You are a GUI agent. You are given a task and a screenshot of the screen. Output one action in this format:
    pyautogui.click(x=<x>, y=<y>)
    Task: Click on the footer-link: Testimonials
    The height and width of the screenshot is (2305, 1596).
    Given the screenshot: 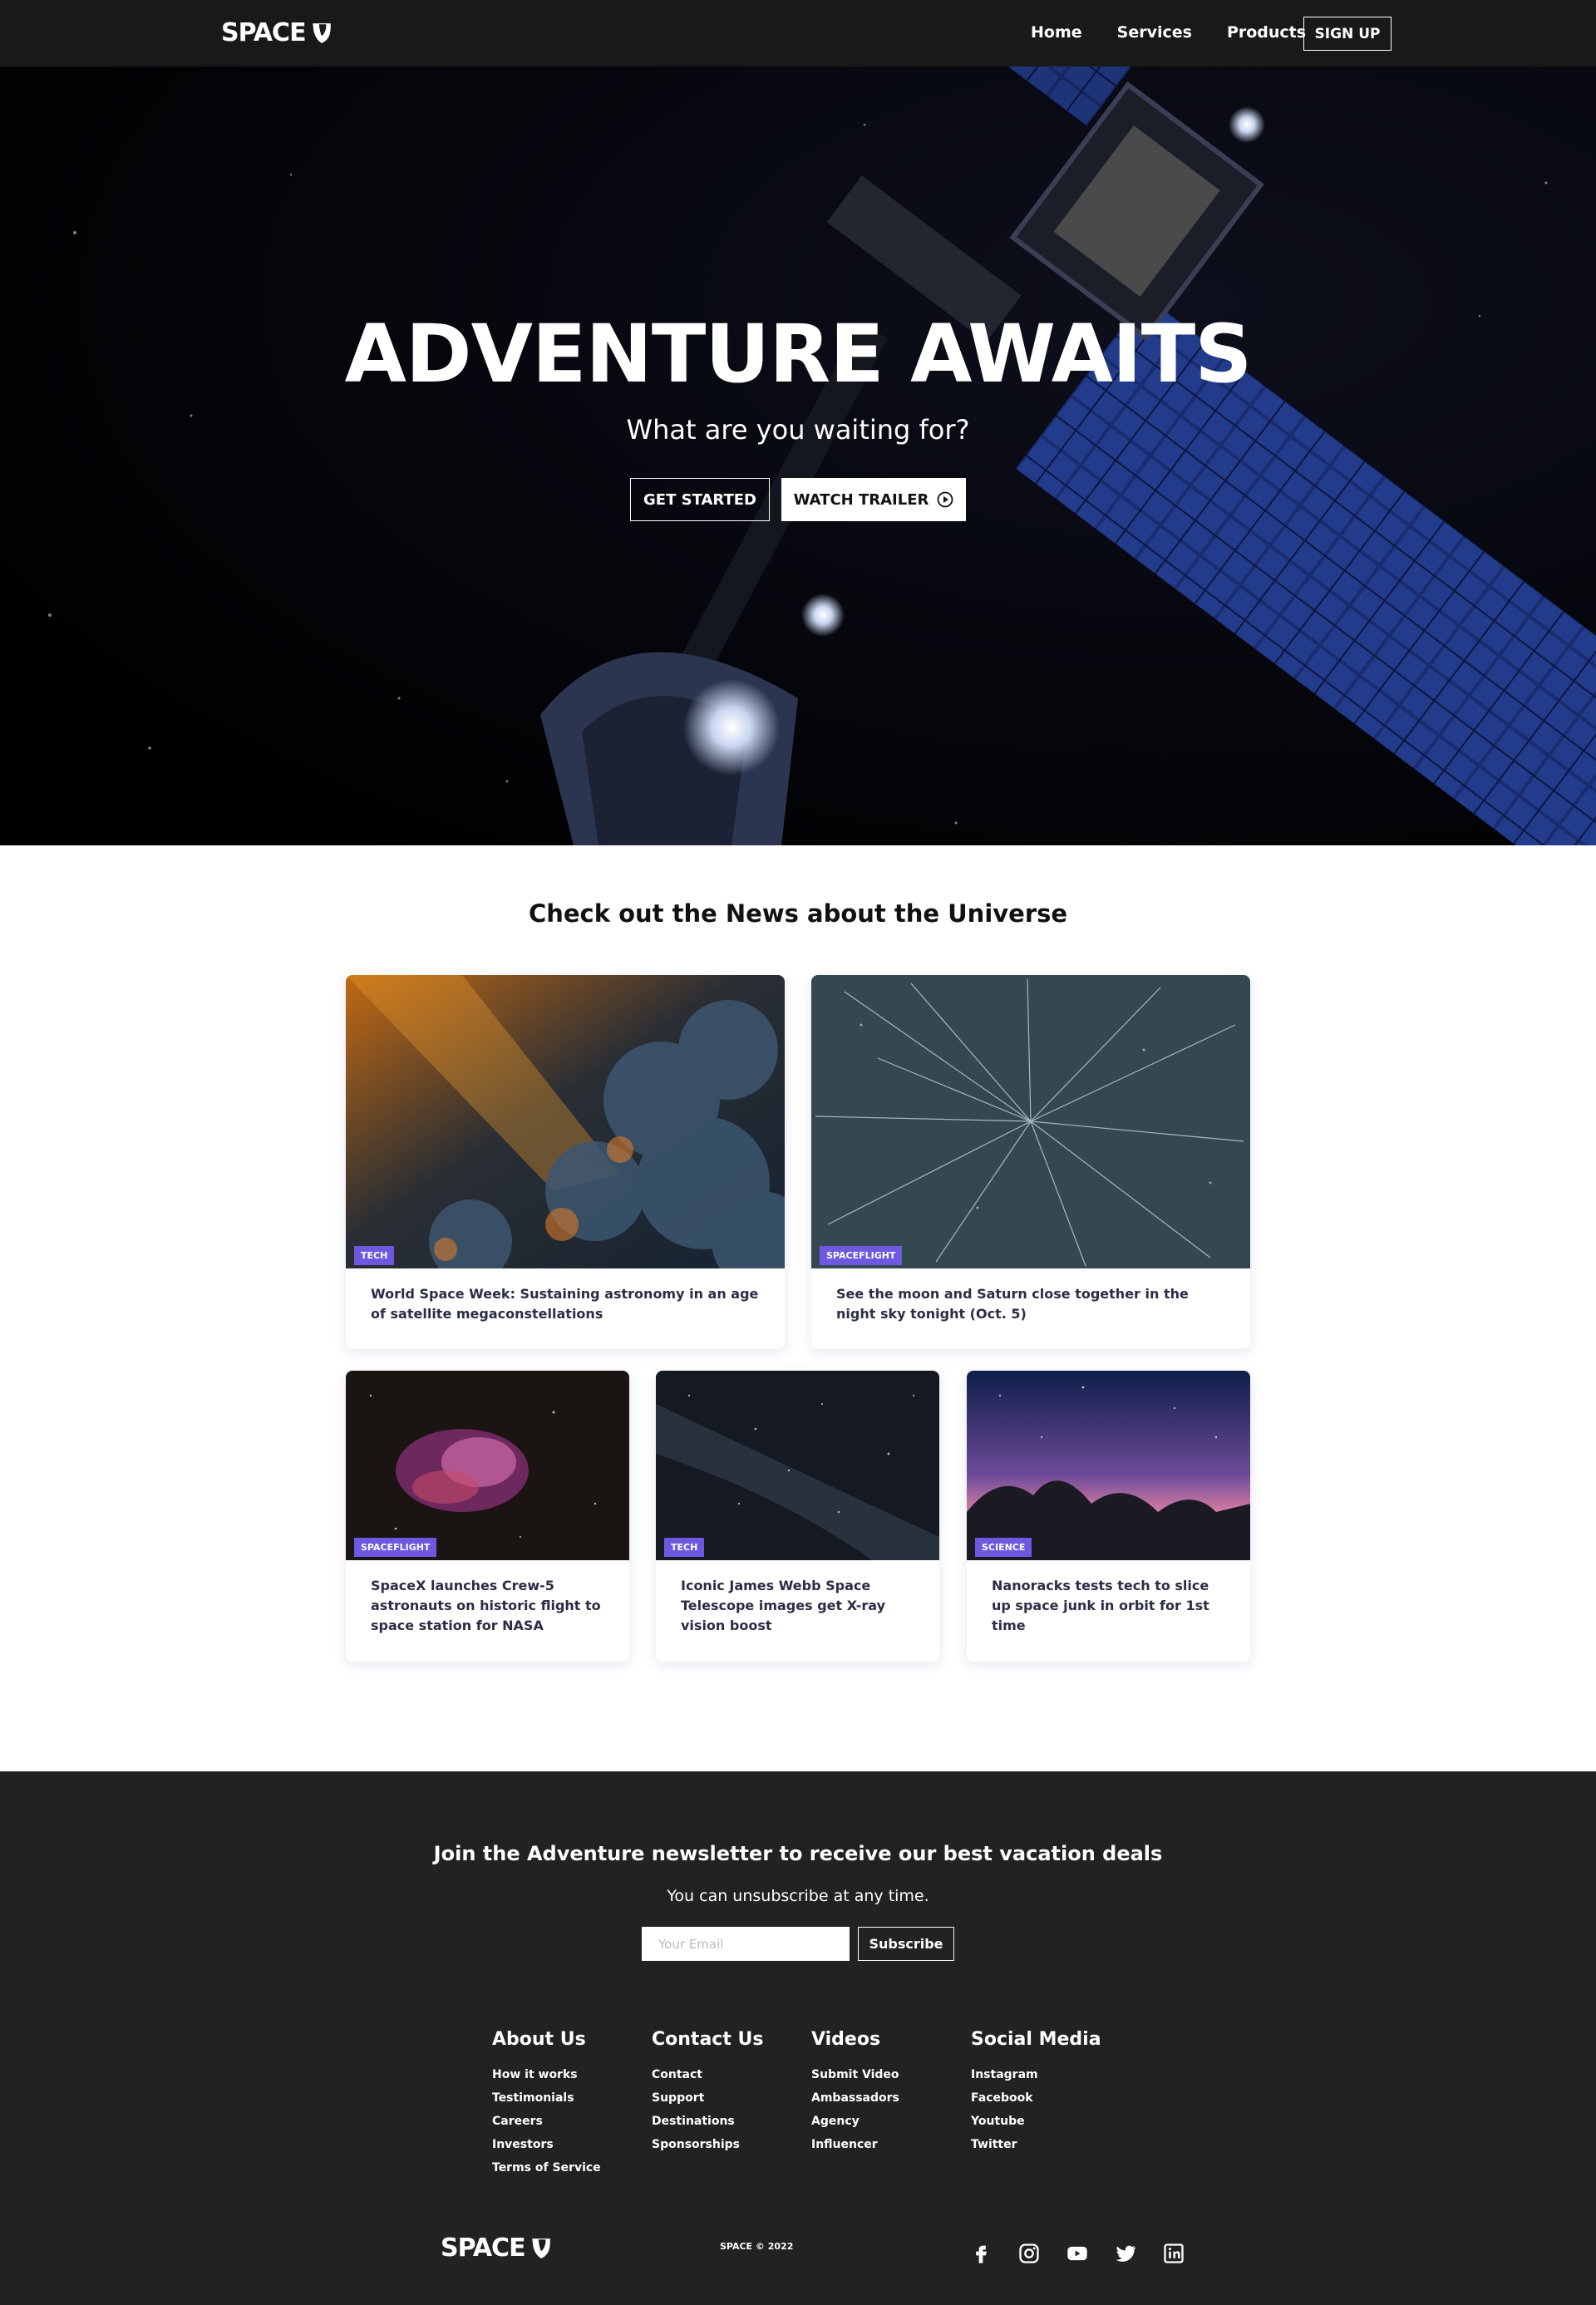 What is the action you would take?
    pyautogui.click(x=546, y=2098)
    